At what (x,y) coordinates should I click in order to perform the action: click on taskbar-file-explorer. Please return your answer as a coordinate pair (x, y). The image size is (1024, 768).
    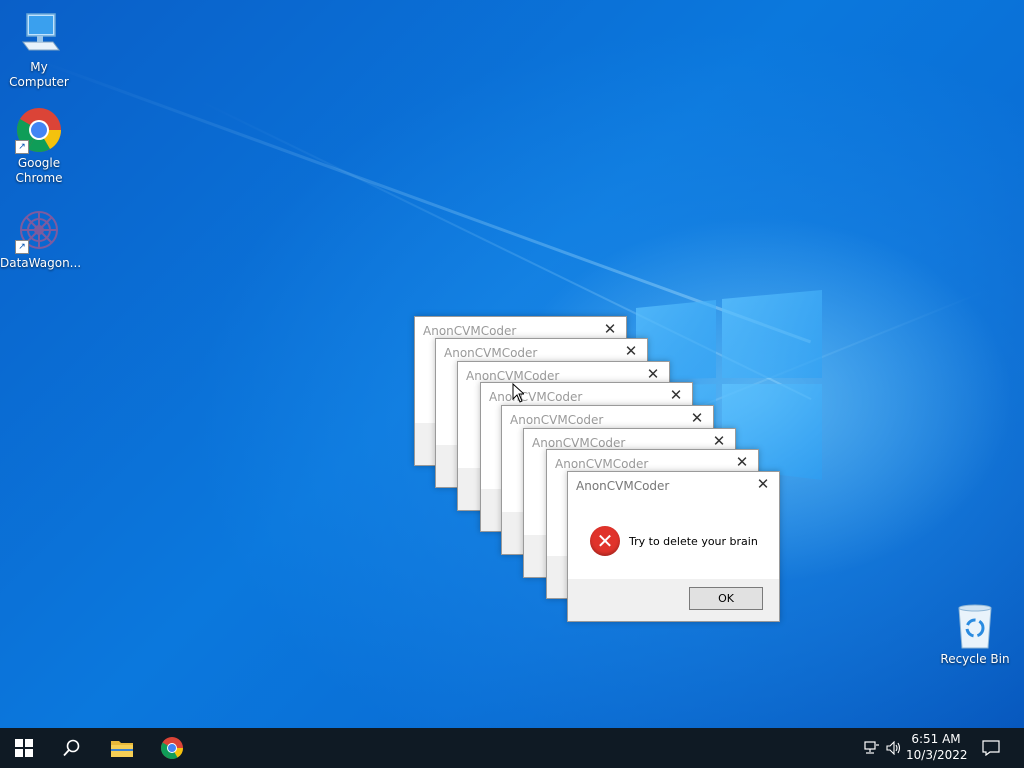
    Looking at the image, I should click on (122, 748).